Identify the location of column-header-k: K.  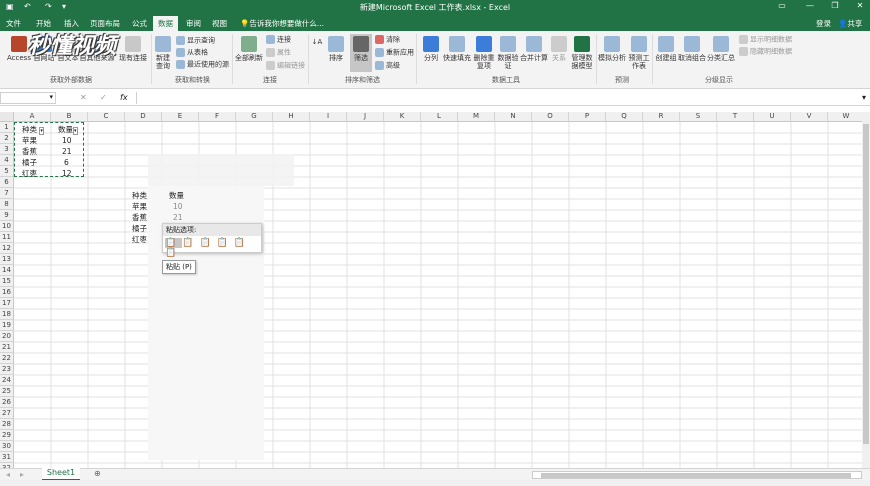
(402, 117).